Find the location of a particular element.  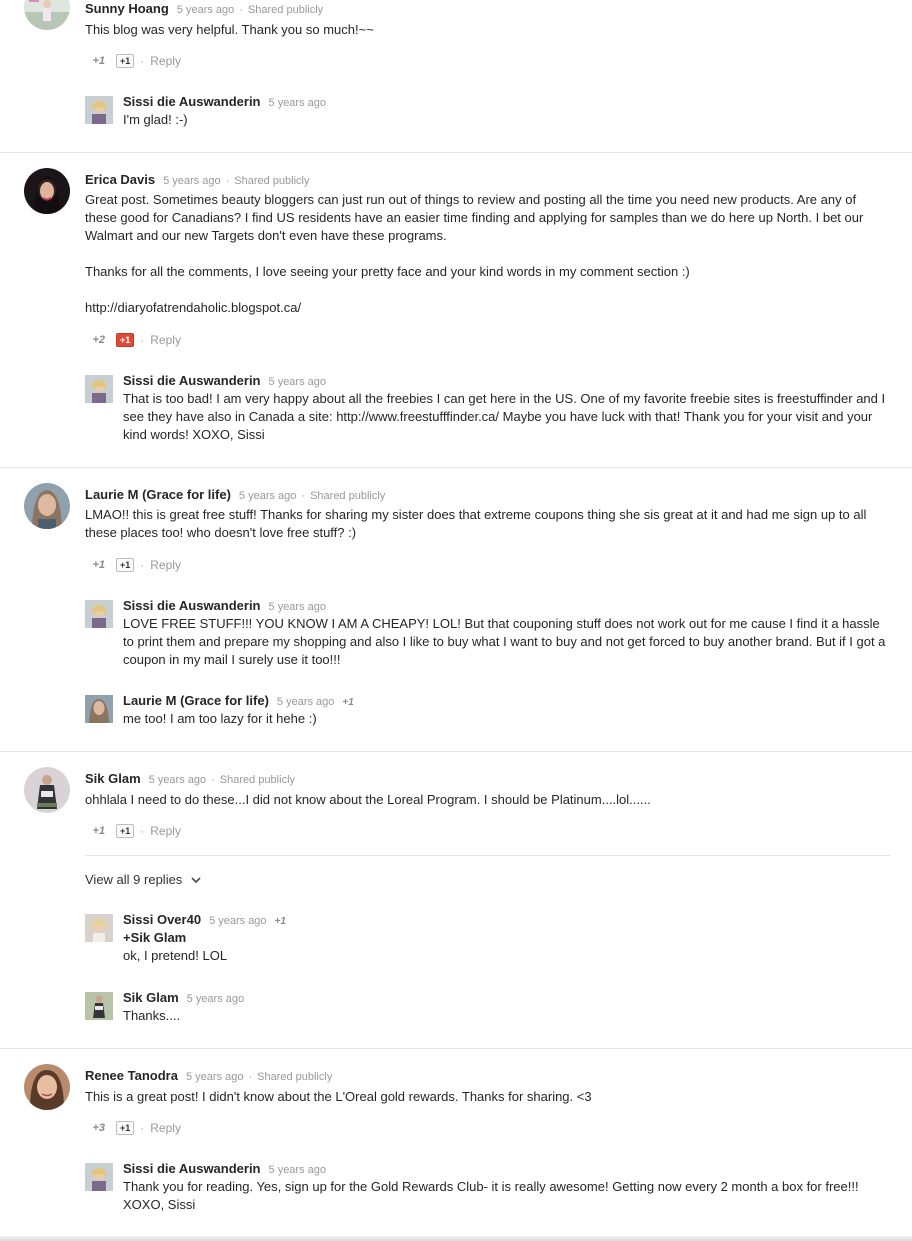

author-name: Sissi Over40 is located at coordinates (162, 919).